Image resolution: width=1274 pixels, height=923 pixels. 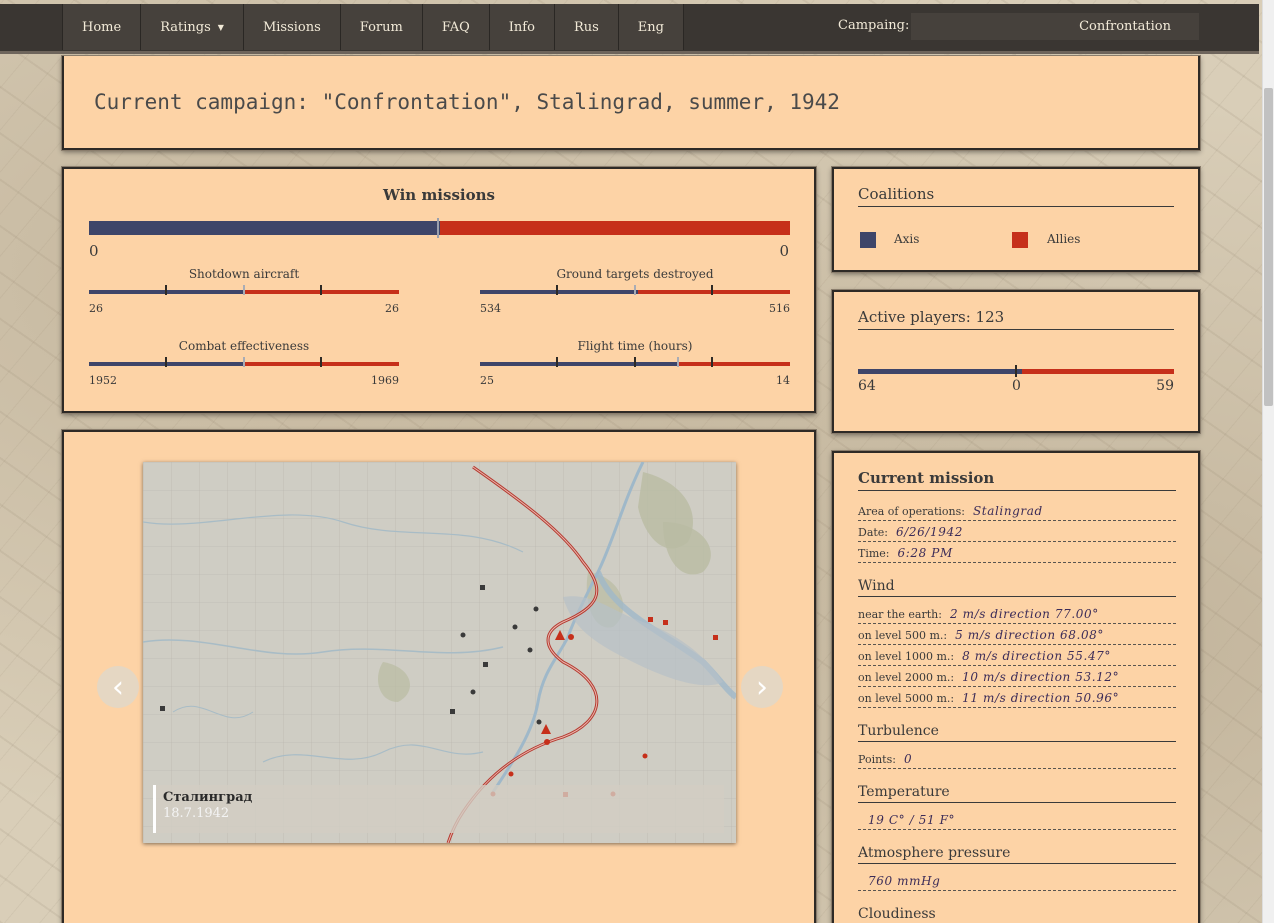 What do you see at coordinates (487, 380) in the screenshot?
I see `stat-axis-value: 25` at bounding box center [487, 380].